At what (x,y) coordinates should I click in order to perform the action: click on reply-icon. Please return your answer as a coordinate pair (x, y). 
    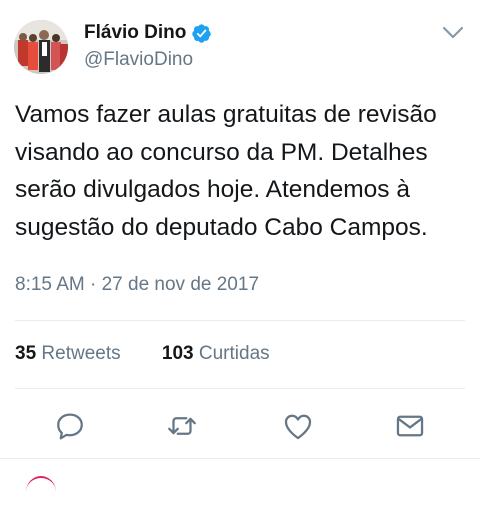
    Looking at the image, I should click on (70, 426).